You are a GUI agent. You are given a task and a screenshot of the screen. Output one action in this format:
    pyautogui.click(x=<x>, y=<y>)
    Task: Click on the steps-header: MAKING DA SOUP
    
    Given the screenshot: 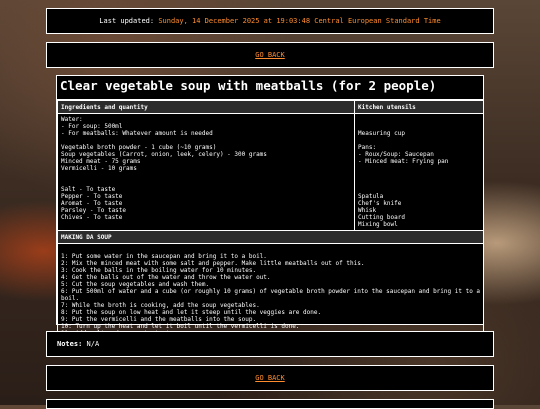 What is the action you would take?
    pyautogui.click(x=270, y=237)
    